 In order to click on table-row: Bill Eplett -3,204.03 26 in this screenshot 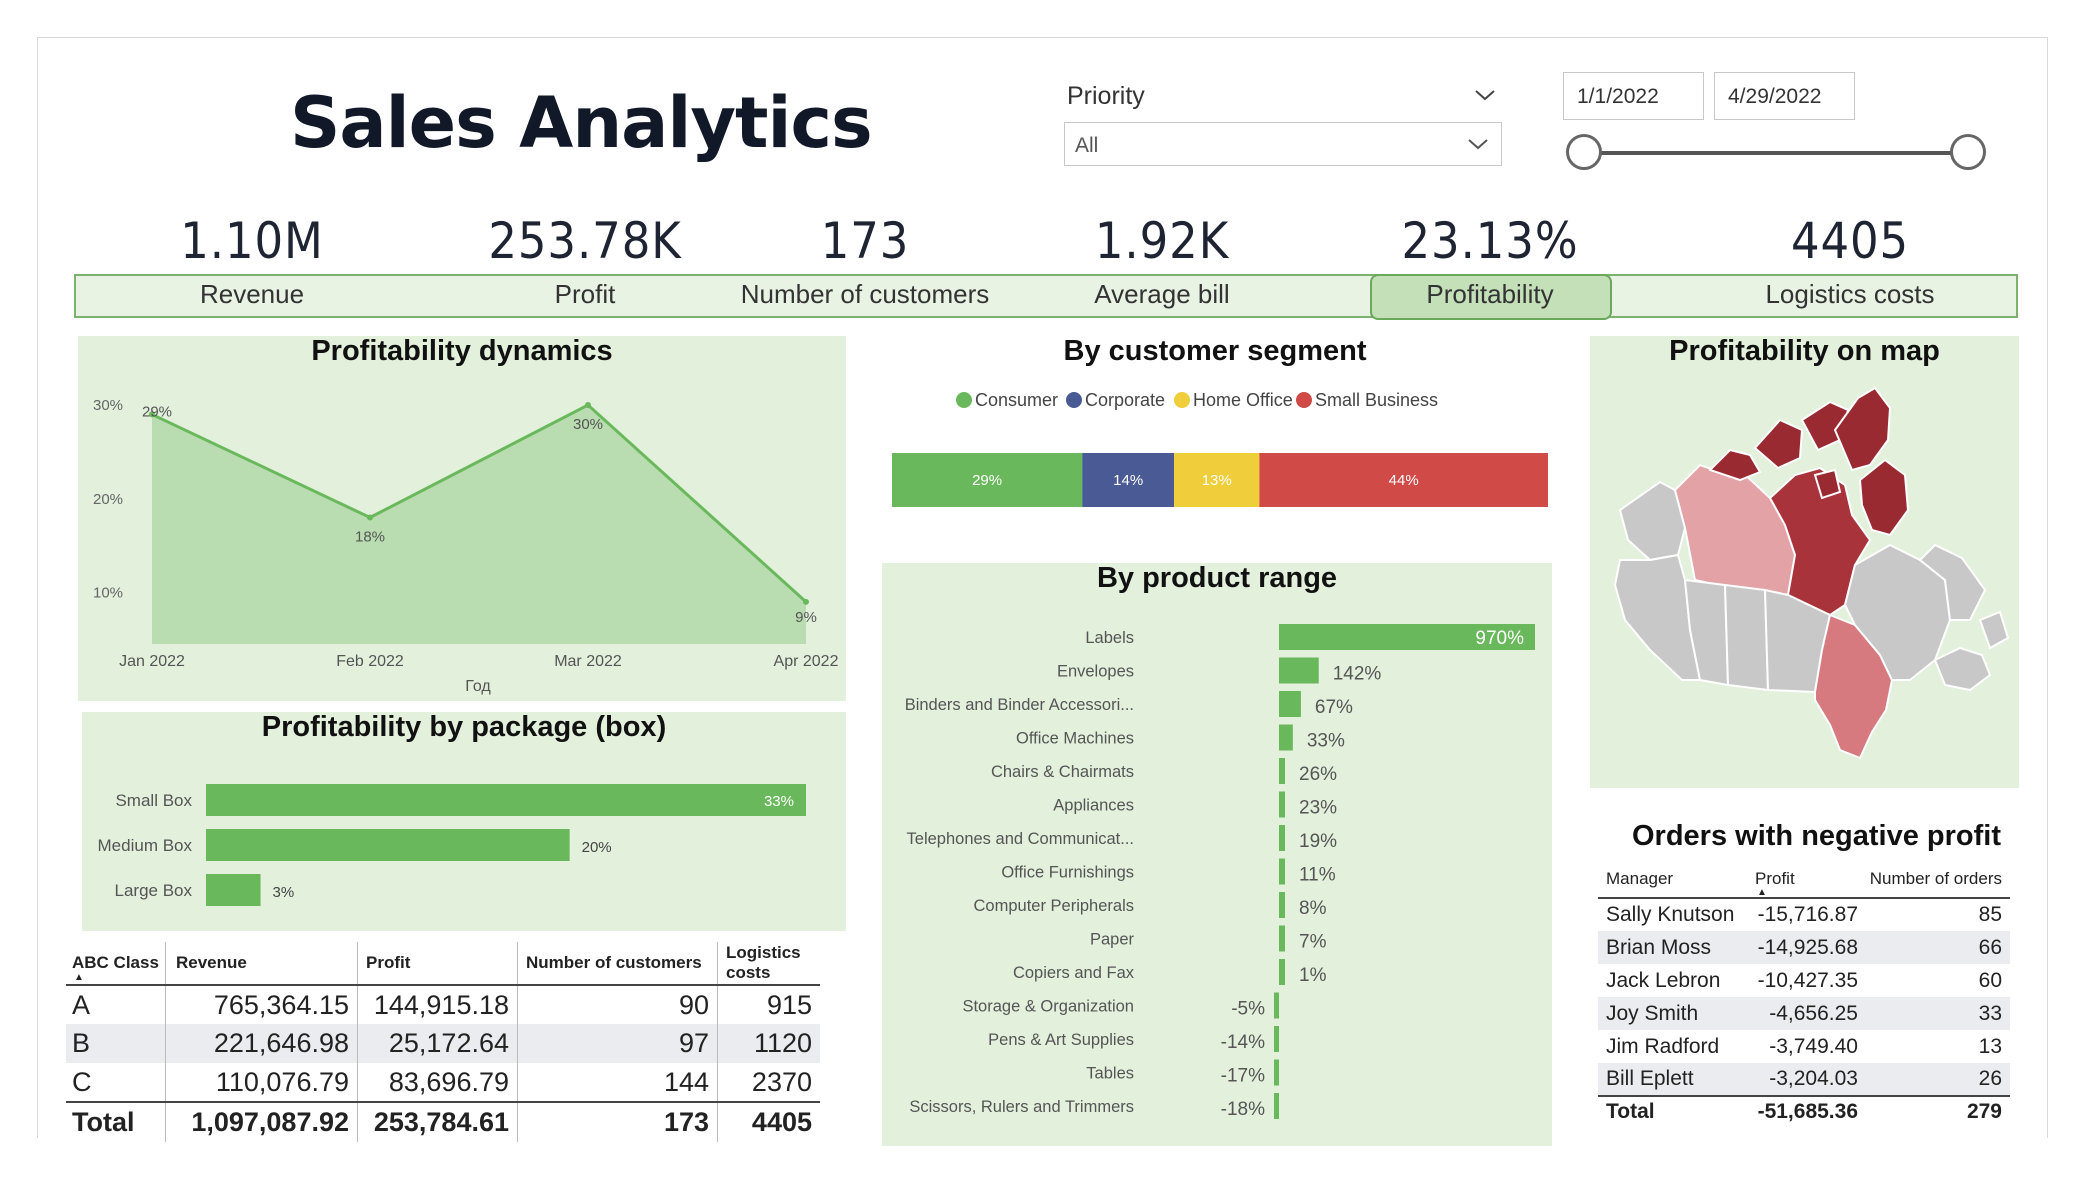, I will do `click(1804, 1079)`.